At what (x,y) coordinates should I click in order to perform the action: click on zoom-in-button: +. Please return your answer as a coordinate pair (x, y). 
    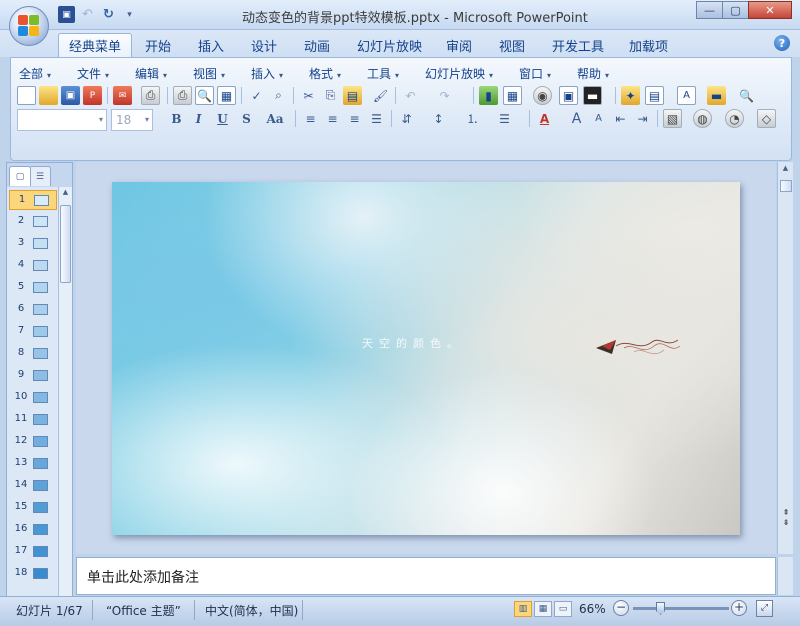
    Looking at the image, I should click on (739, 608).